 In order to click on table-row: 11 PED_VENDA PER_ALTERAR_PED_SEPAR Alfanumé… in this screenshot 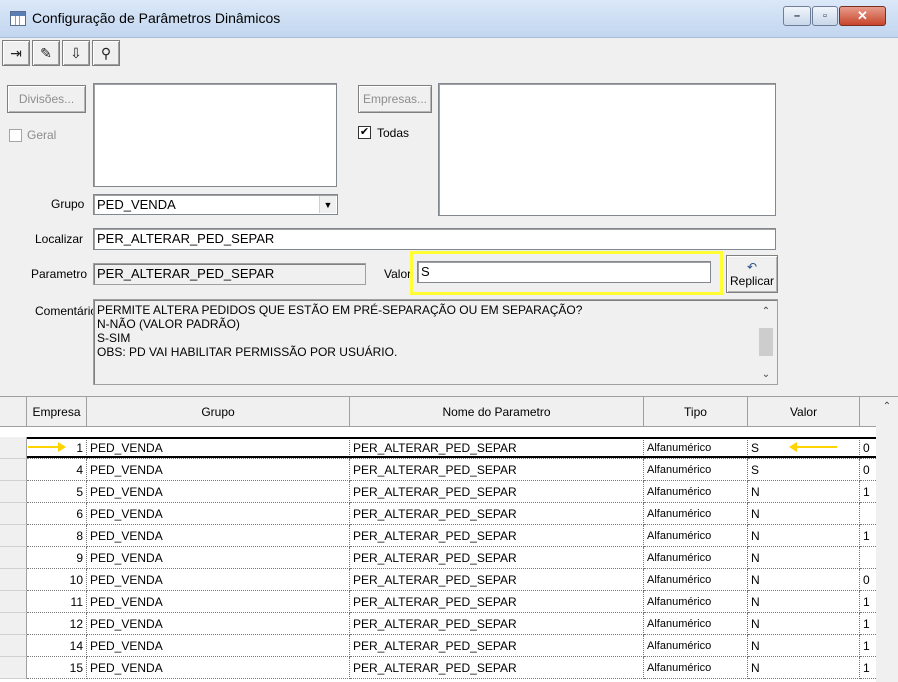, I will do `click(438, 602)`.